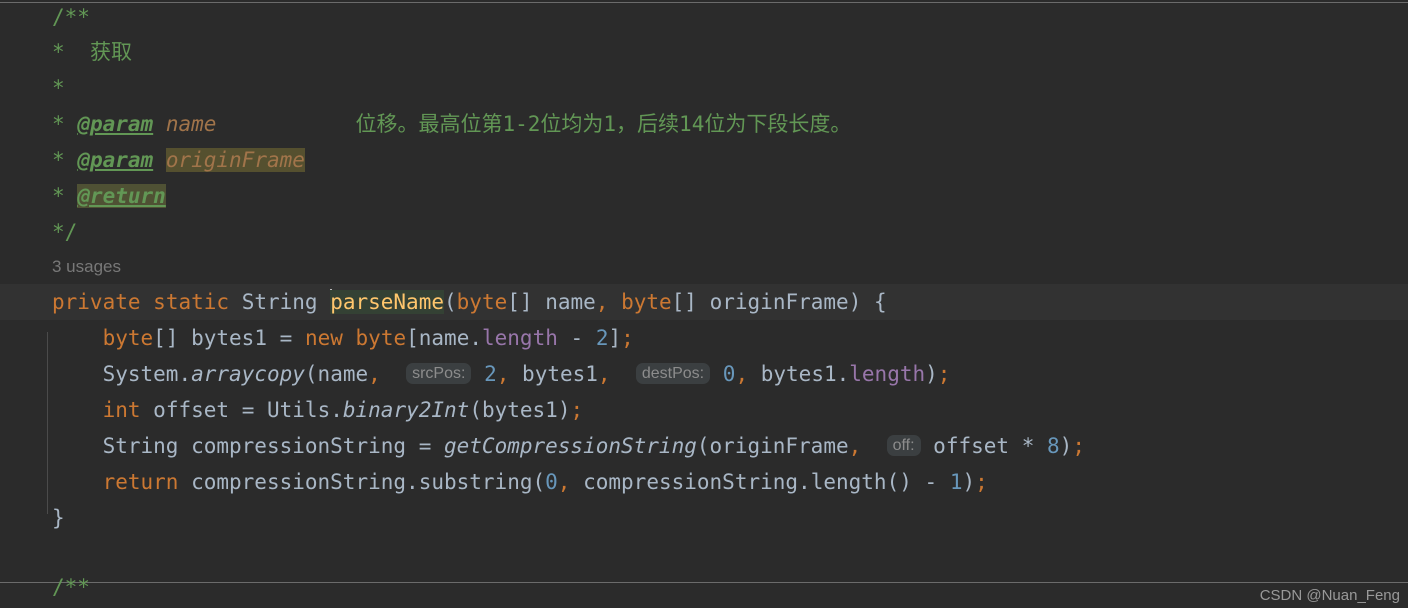 Image resolution: width=1408 pixels, height=608 pixels. What do you see at coordinates (71, 17) in the screenshot?
I see `javadoc-open: /**` at bounding box center [71, 17].